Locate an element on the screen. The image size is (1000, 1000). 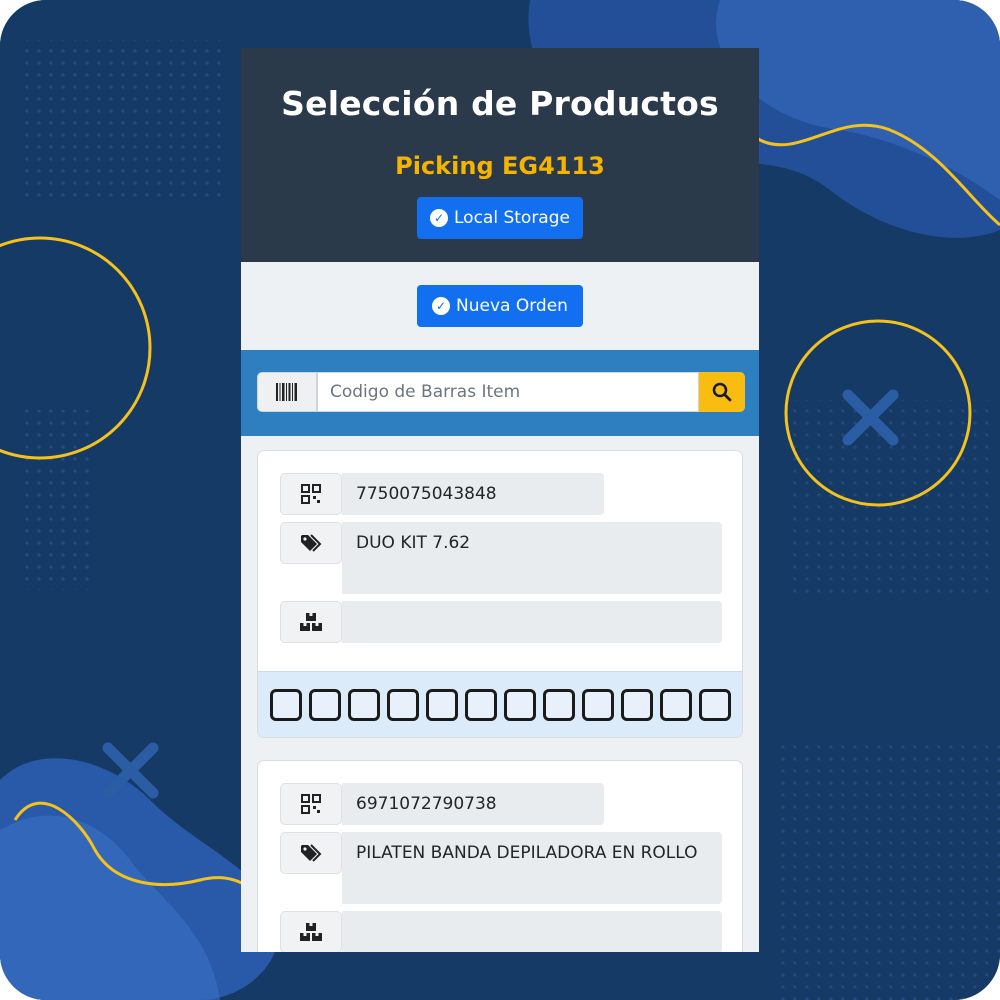
product-name: PILATEN BANDA DEPILADORA EN ROLLO is located at coordinates (532, 868).